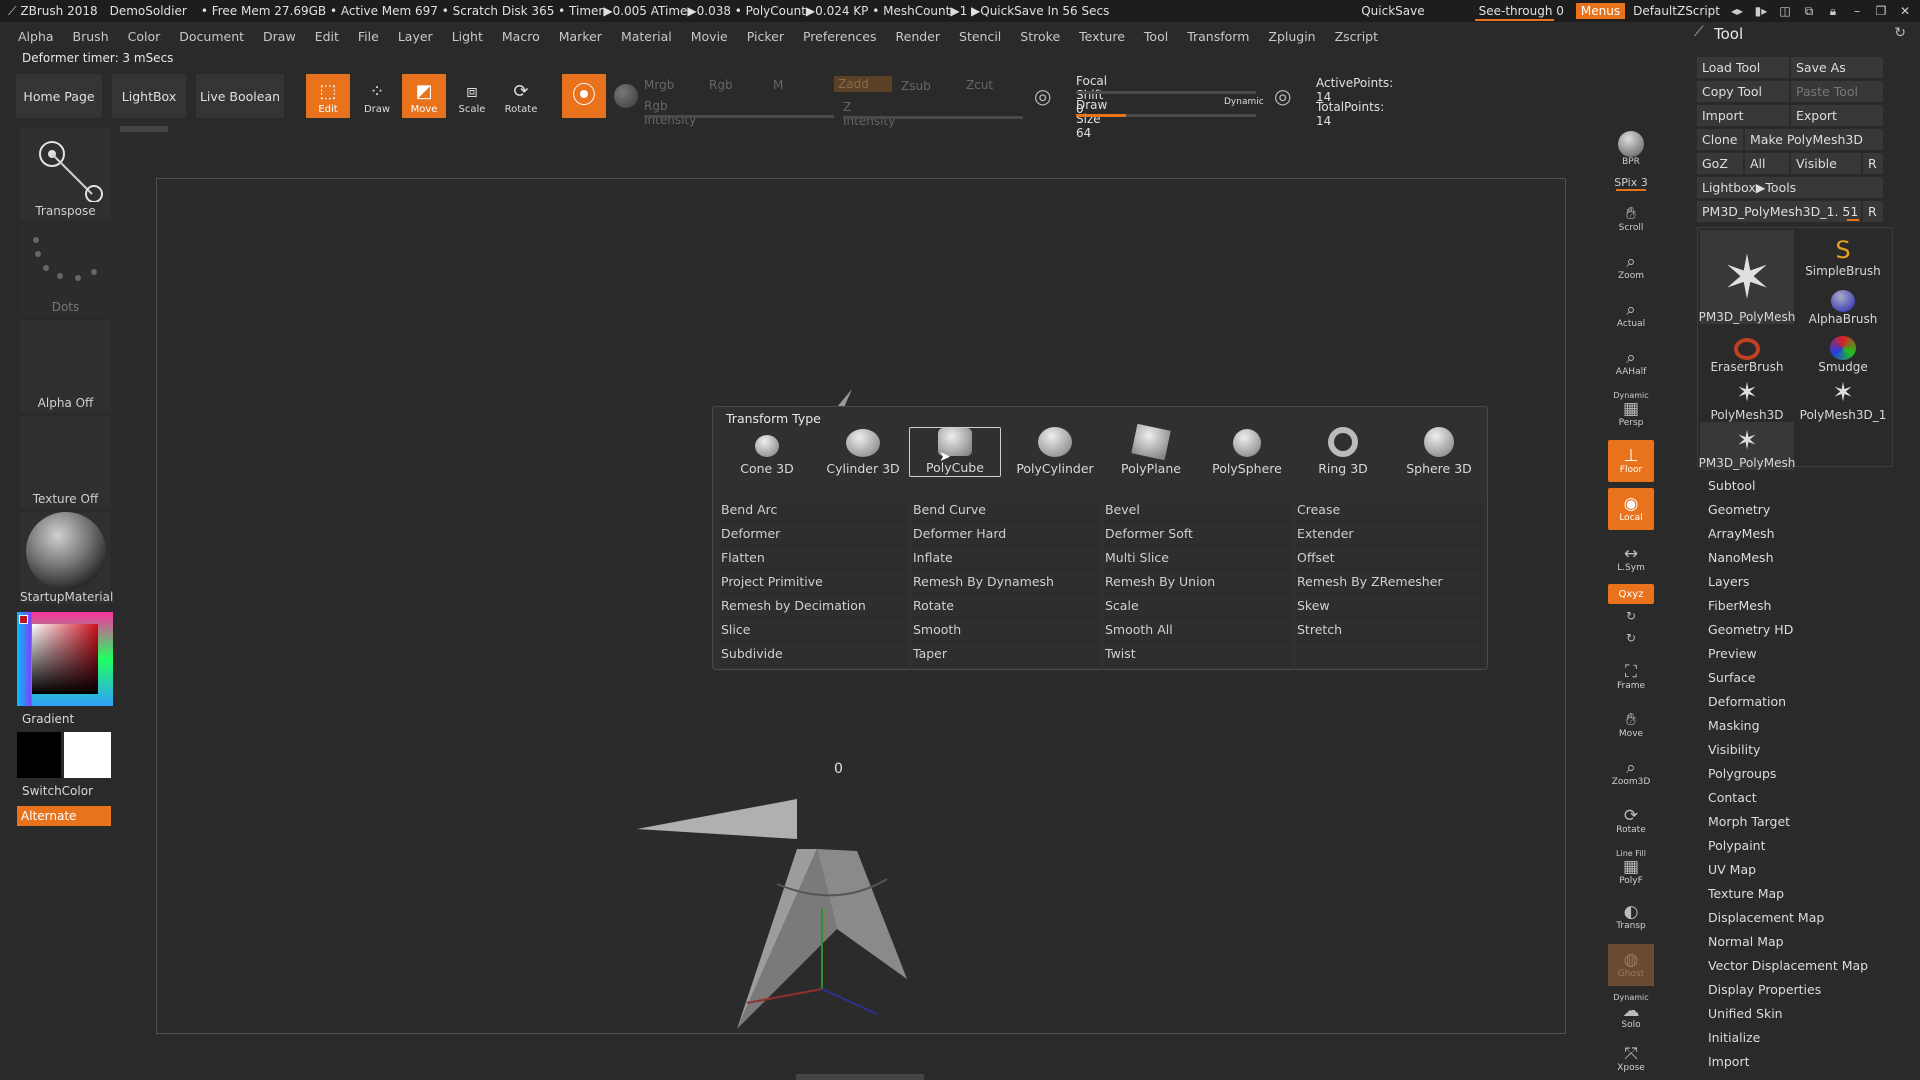 This screenshot has width=1920, height=1080. I want to click on rgb-button: Rgb, so click(721, 85).